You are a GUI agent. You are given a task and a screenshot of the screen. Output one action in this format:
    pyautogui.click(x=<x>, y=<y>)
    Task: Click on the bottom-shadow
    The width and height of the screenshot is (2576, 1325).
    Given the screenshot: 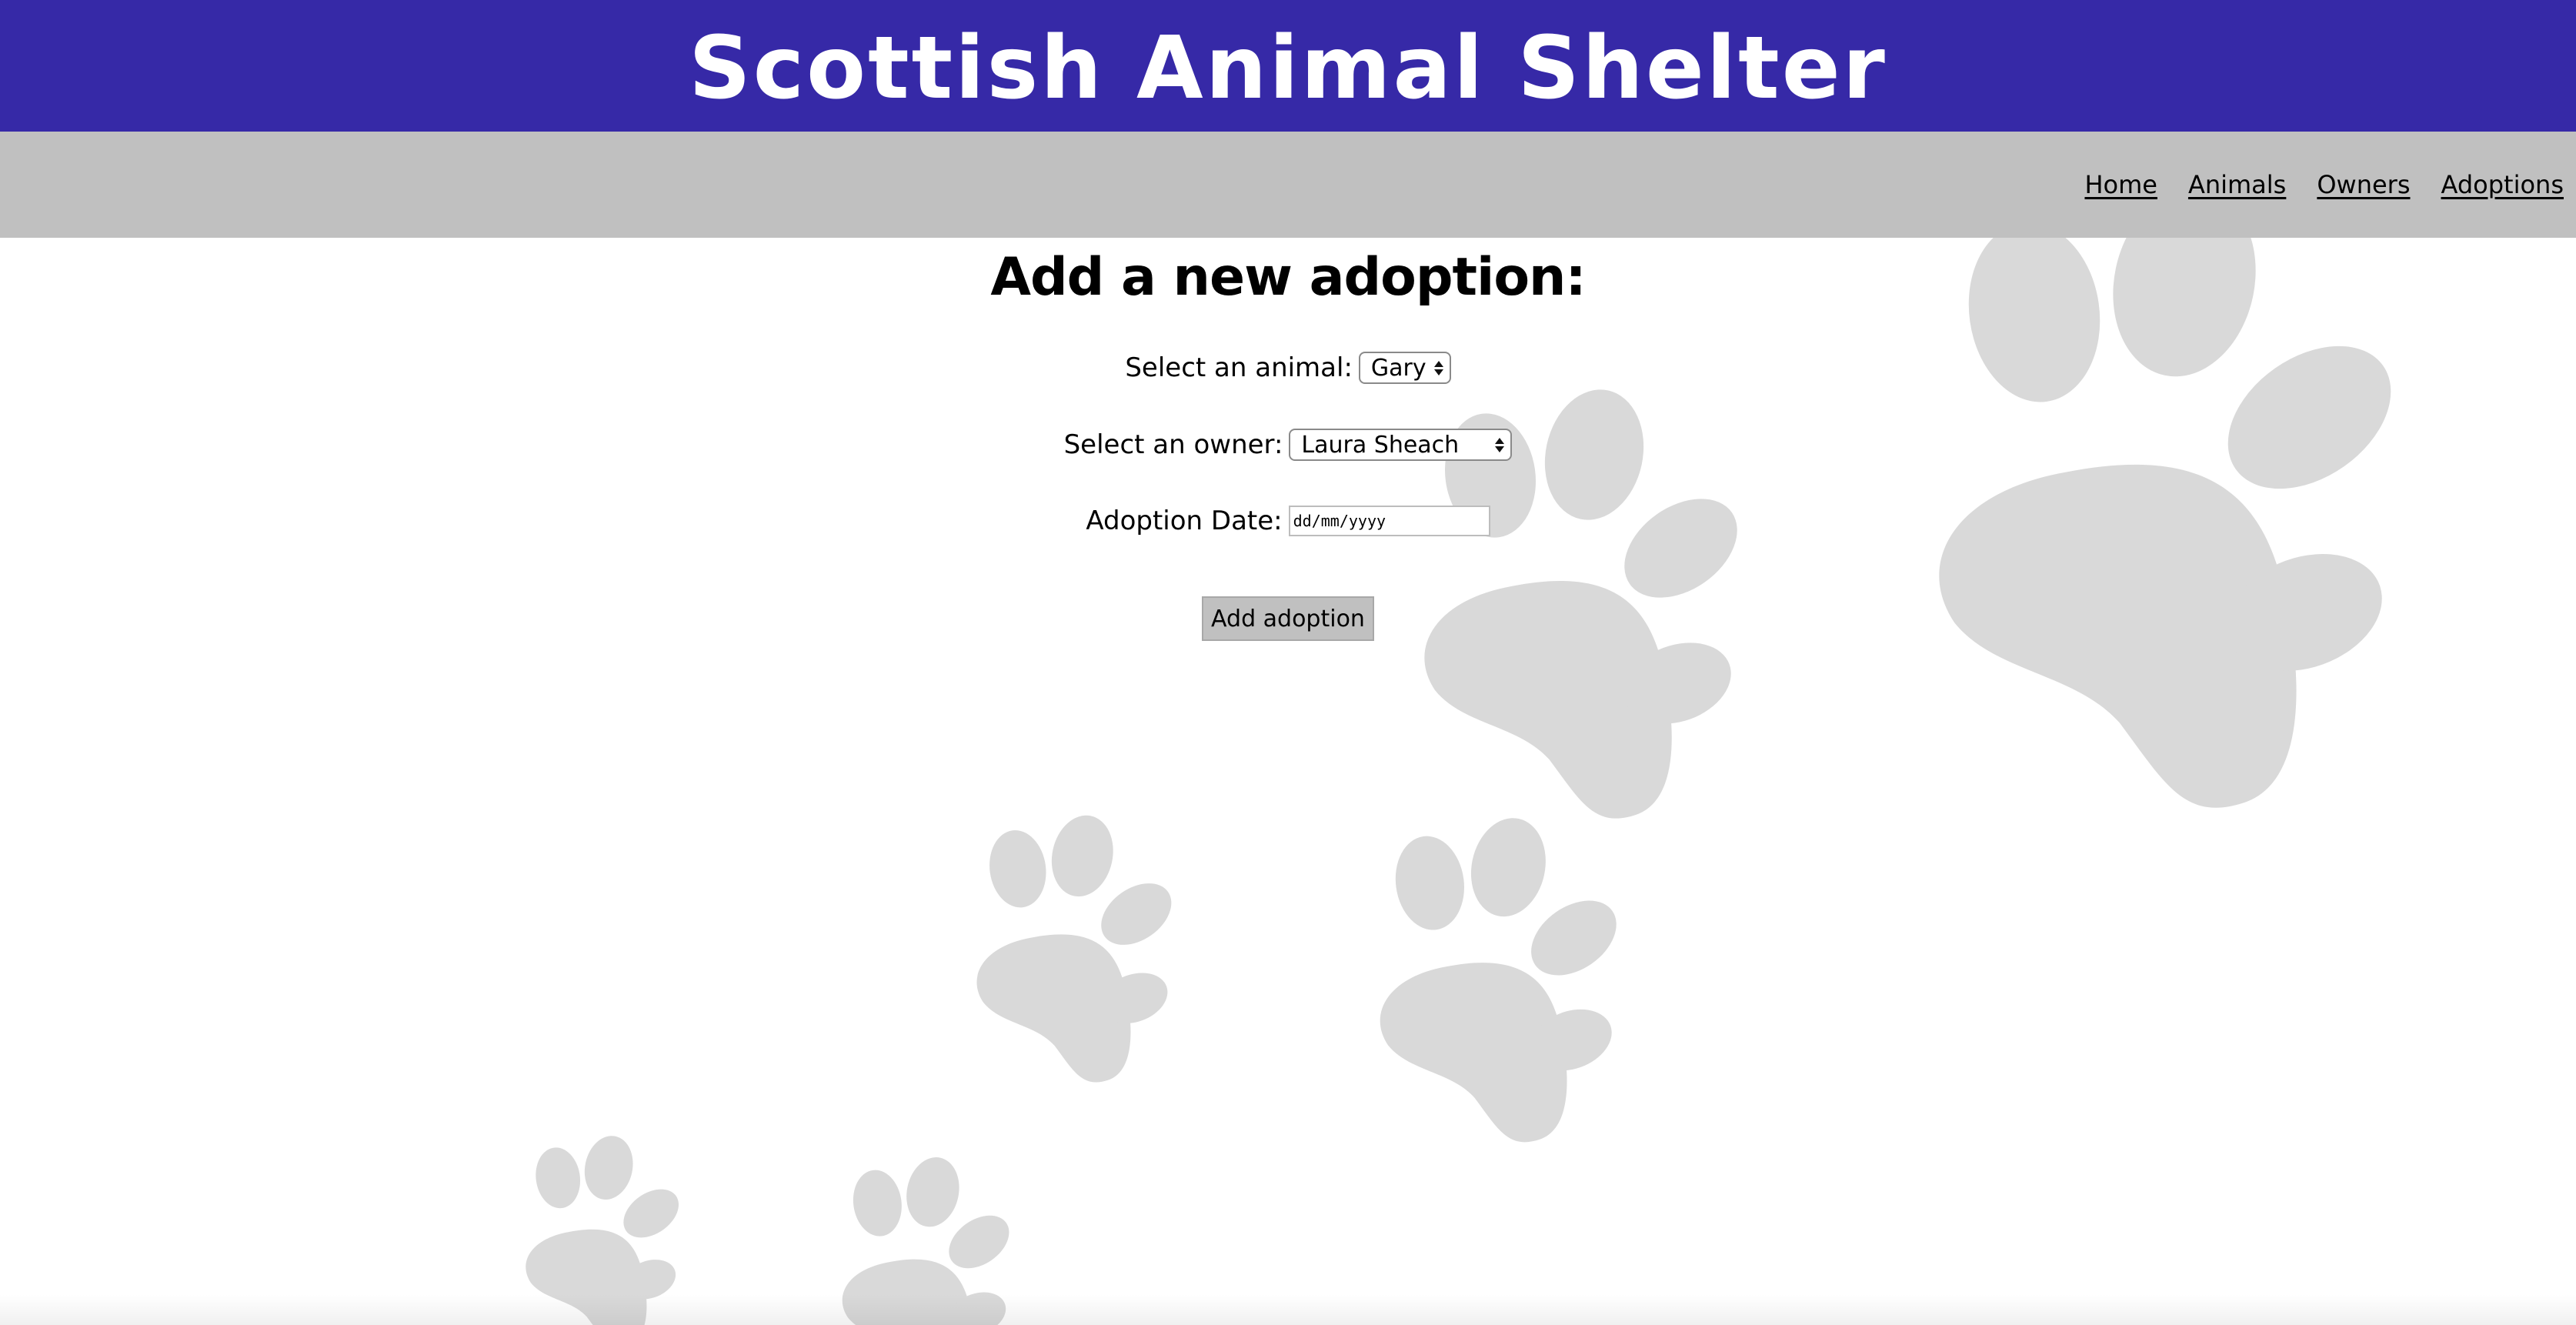 What is the action you would take?
    pyautogui.click(x=1288, y=1309)
    